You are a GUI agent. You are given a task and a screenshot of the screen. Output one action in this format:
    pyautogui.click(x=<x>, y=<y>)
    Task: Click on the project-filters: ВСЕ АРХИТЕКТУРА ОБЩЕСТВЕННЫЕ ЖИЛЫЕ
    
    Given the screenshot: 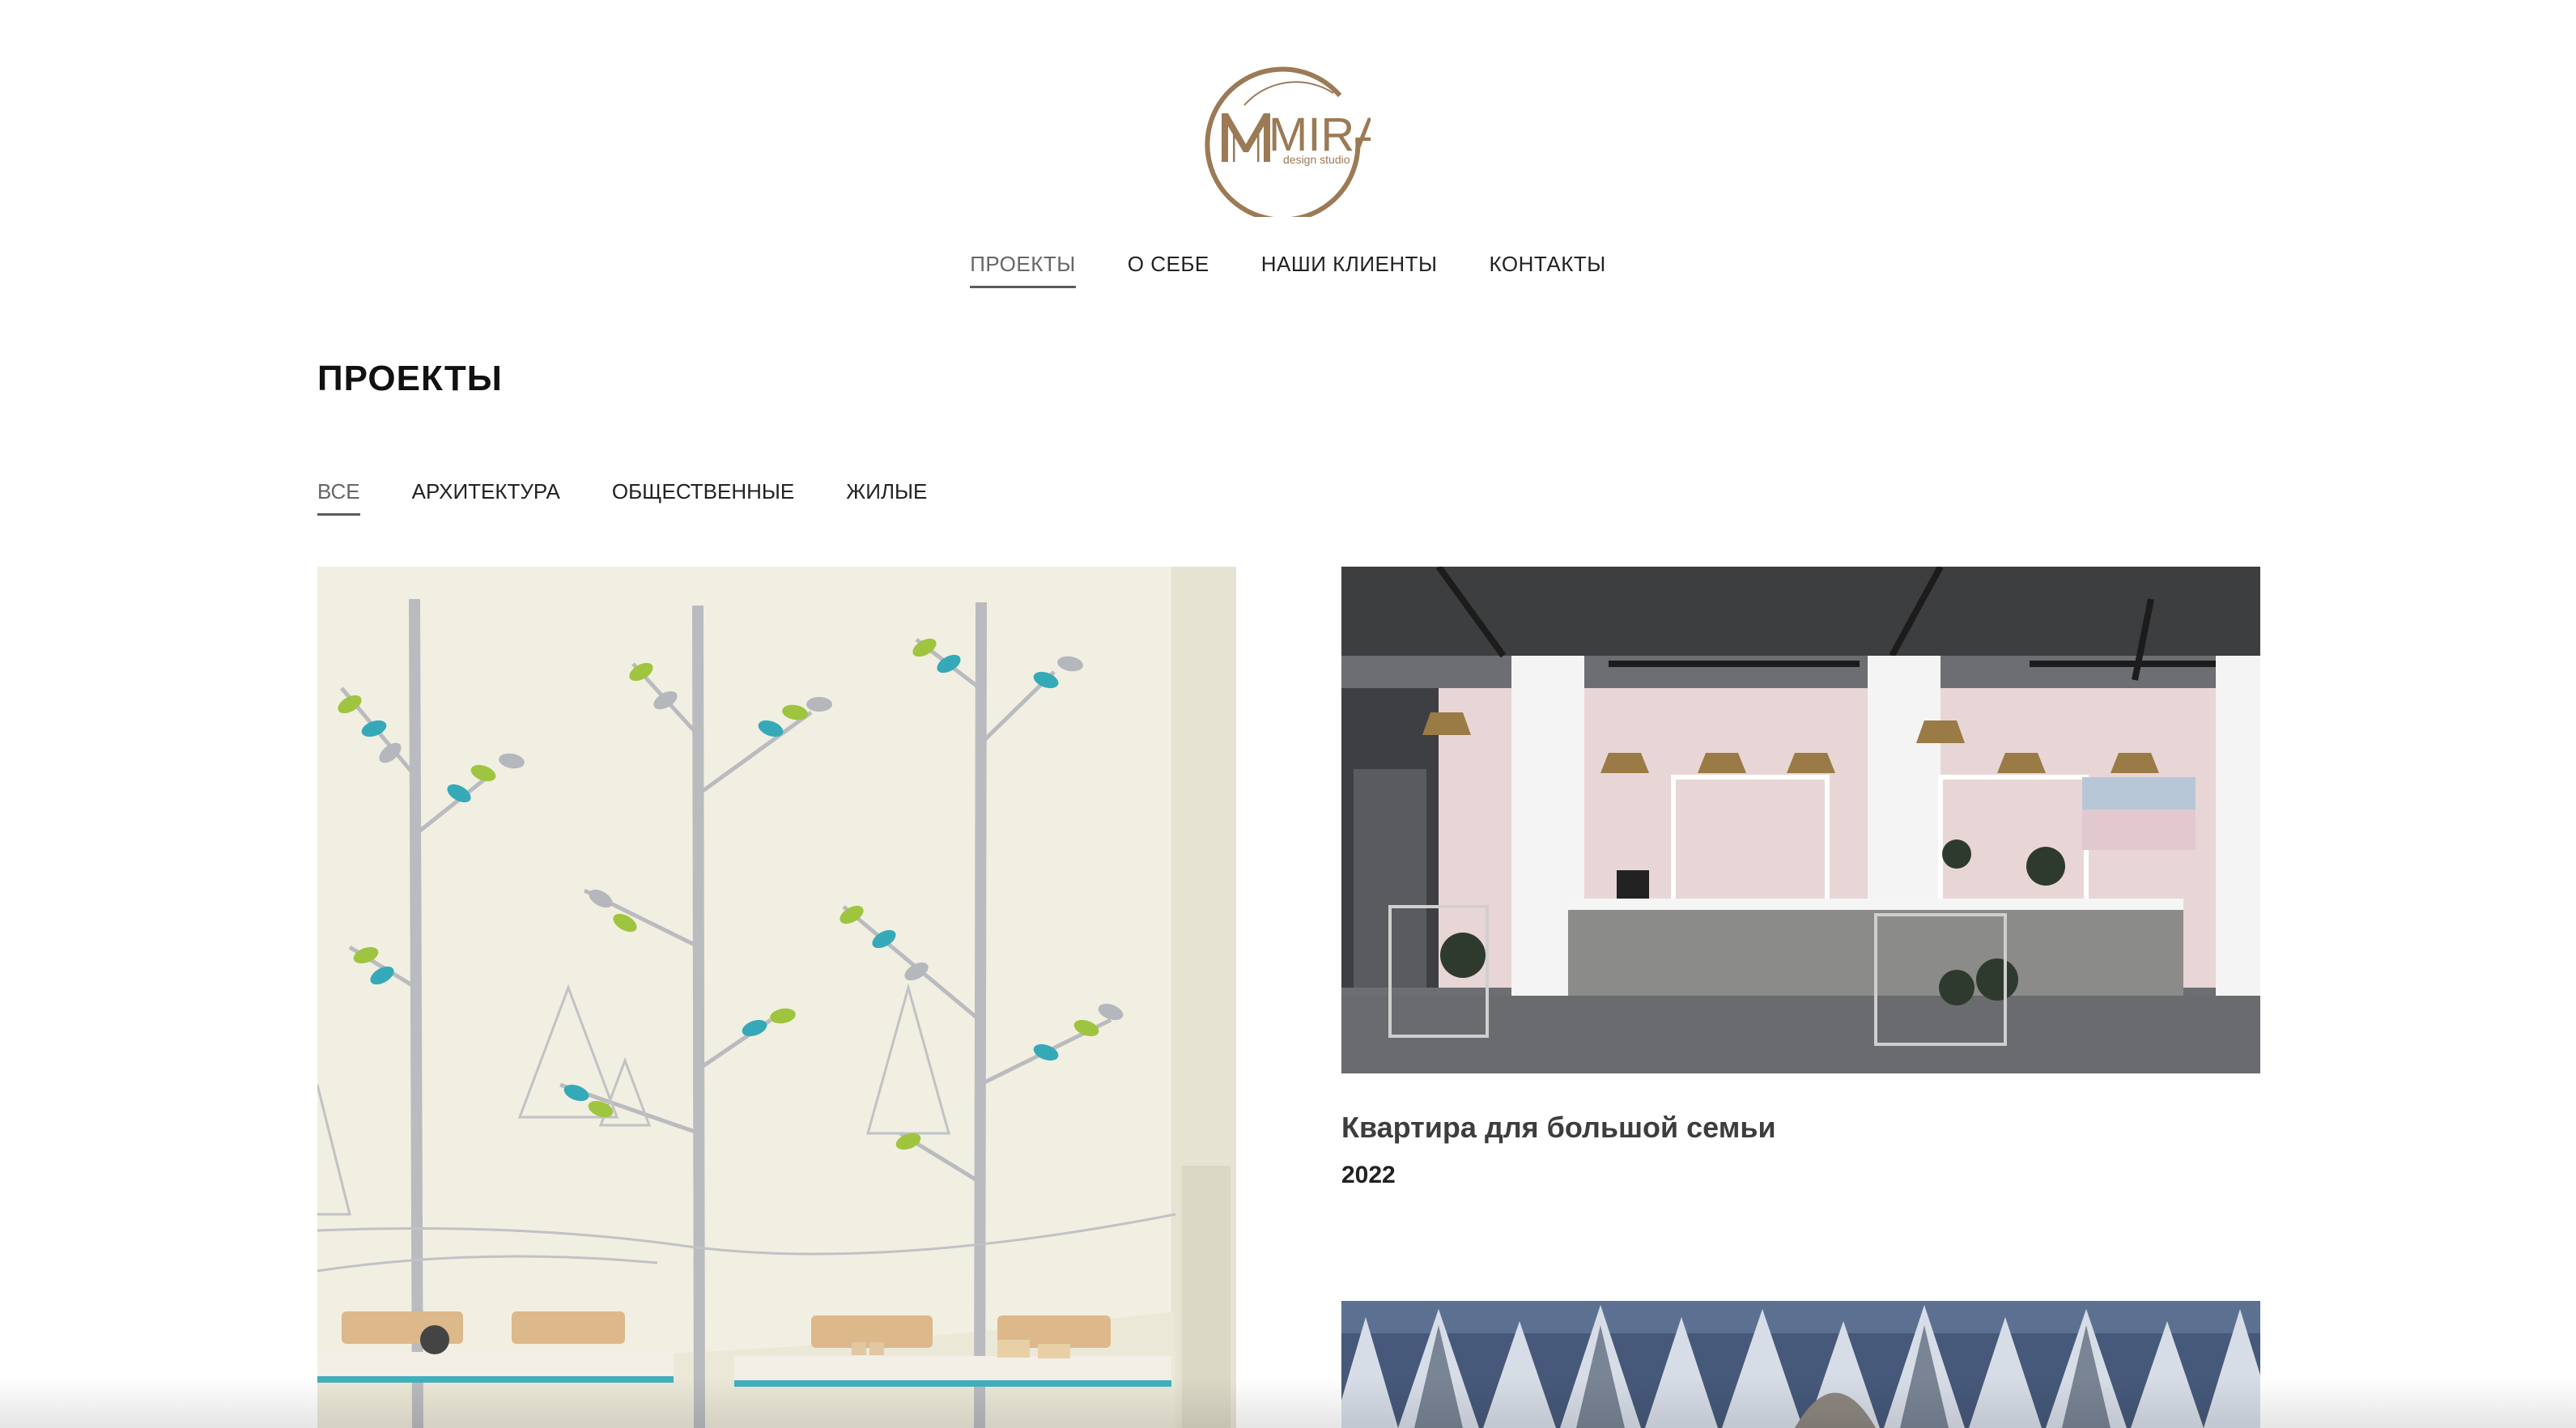 What is the action you would take?
    pyautogui.click(x=622, y=497)
    